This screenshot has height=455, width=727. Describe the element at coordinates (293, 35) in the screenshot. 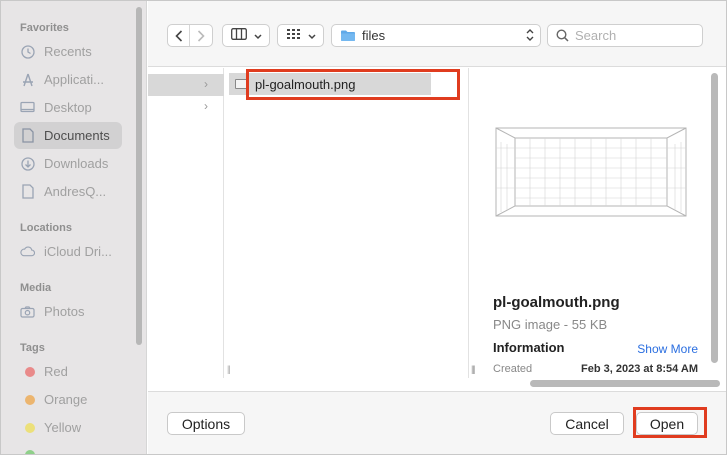

I see `grid-icon` at that location.